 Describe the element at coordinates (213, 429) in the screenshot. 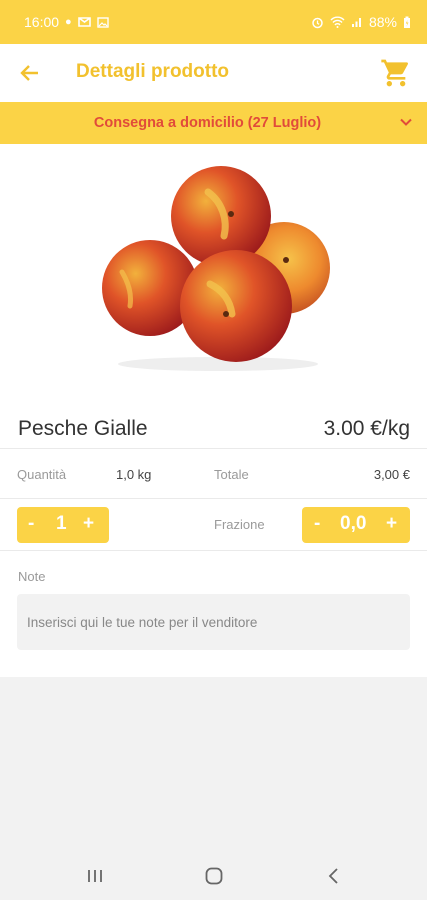

I see `product-header: Pesche Gialle 3.00 €/kg` at that location.